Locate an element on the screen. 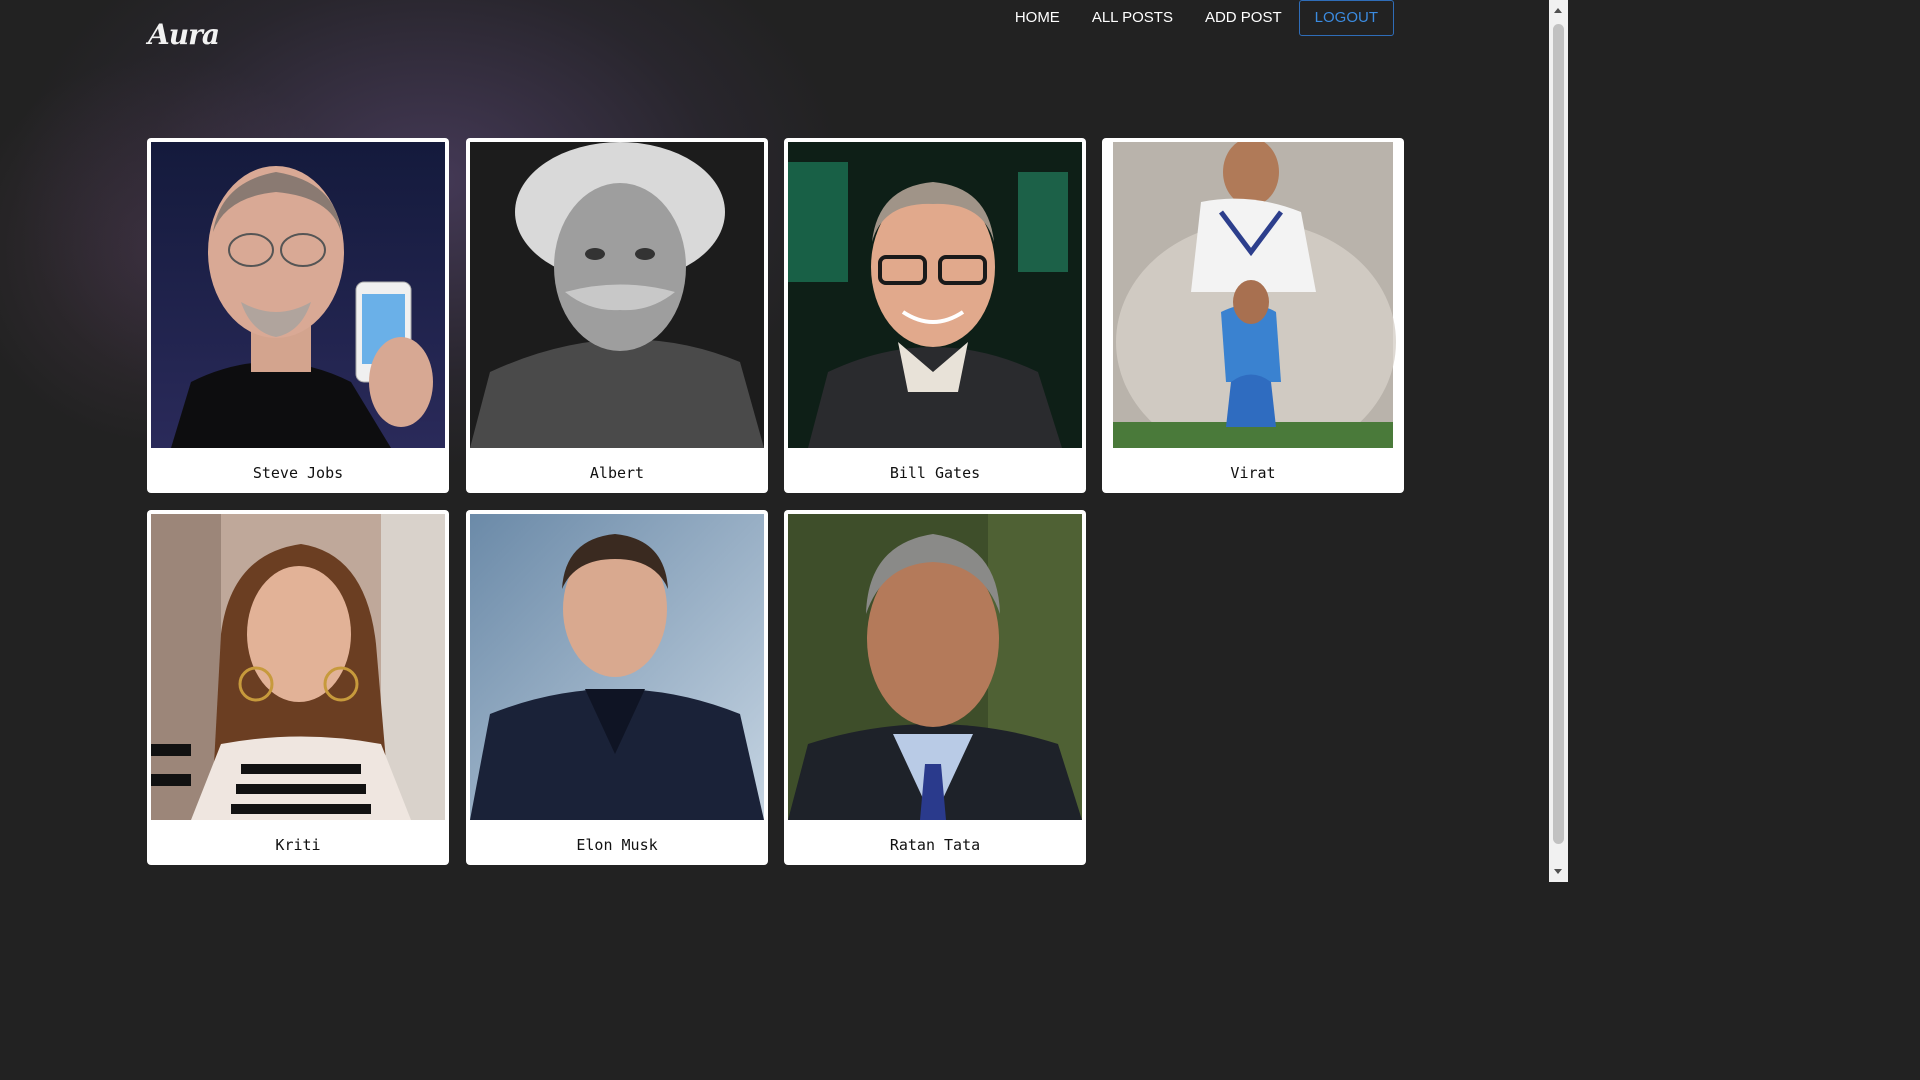  logout-button: LOGOUT is located at coordinates (1346, 18).